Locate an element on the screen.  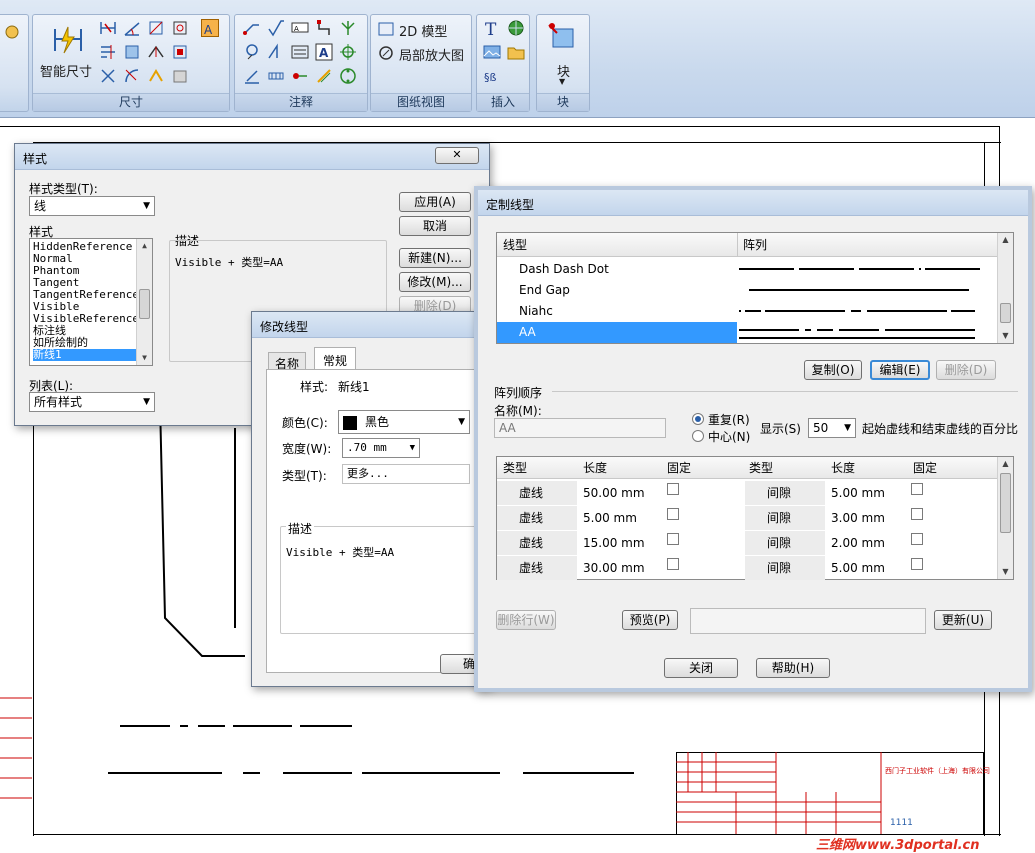
feature-control-icon is located at coordinates (276, 52).